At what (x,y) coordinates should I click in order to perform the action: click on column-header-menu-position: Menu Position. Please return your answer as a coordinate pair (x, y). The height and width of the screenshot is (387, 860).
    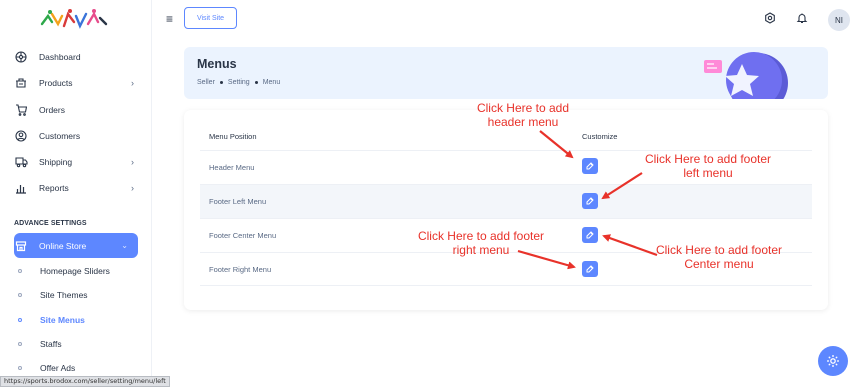
    Looking at the image, I should click on (233, 136).